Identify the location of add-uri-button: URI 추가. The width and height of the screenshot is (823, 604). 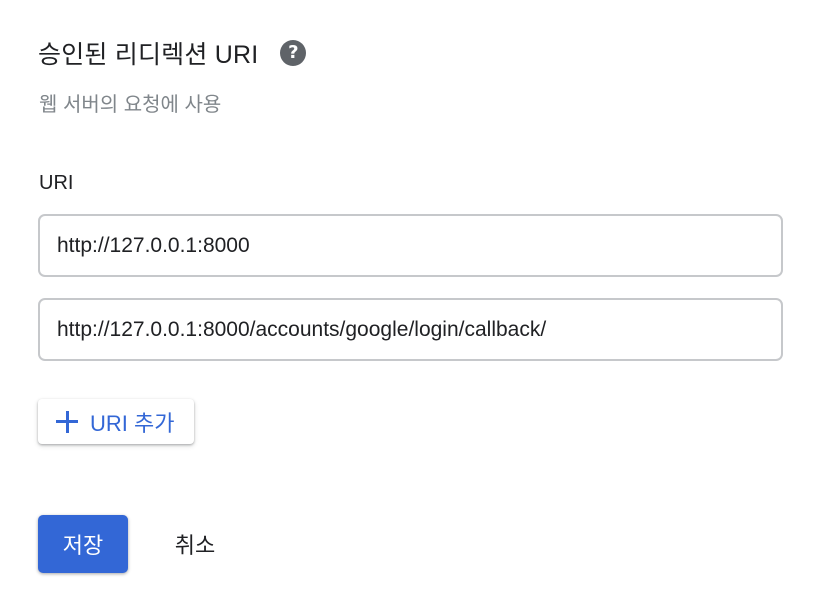
(116, 421).